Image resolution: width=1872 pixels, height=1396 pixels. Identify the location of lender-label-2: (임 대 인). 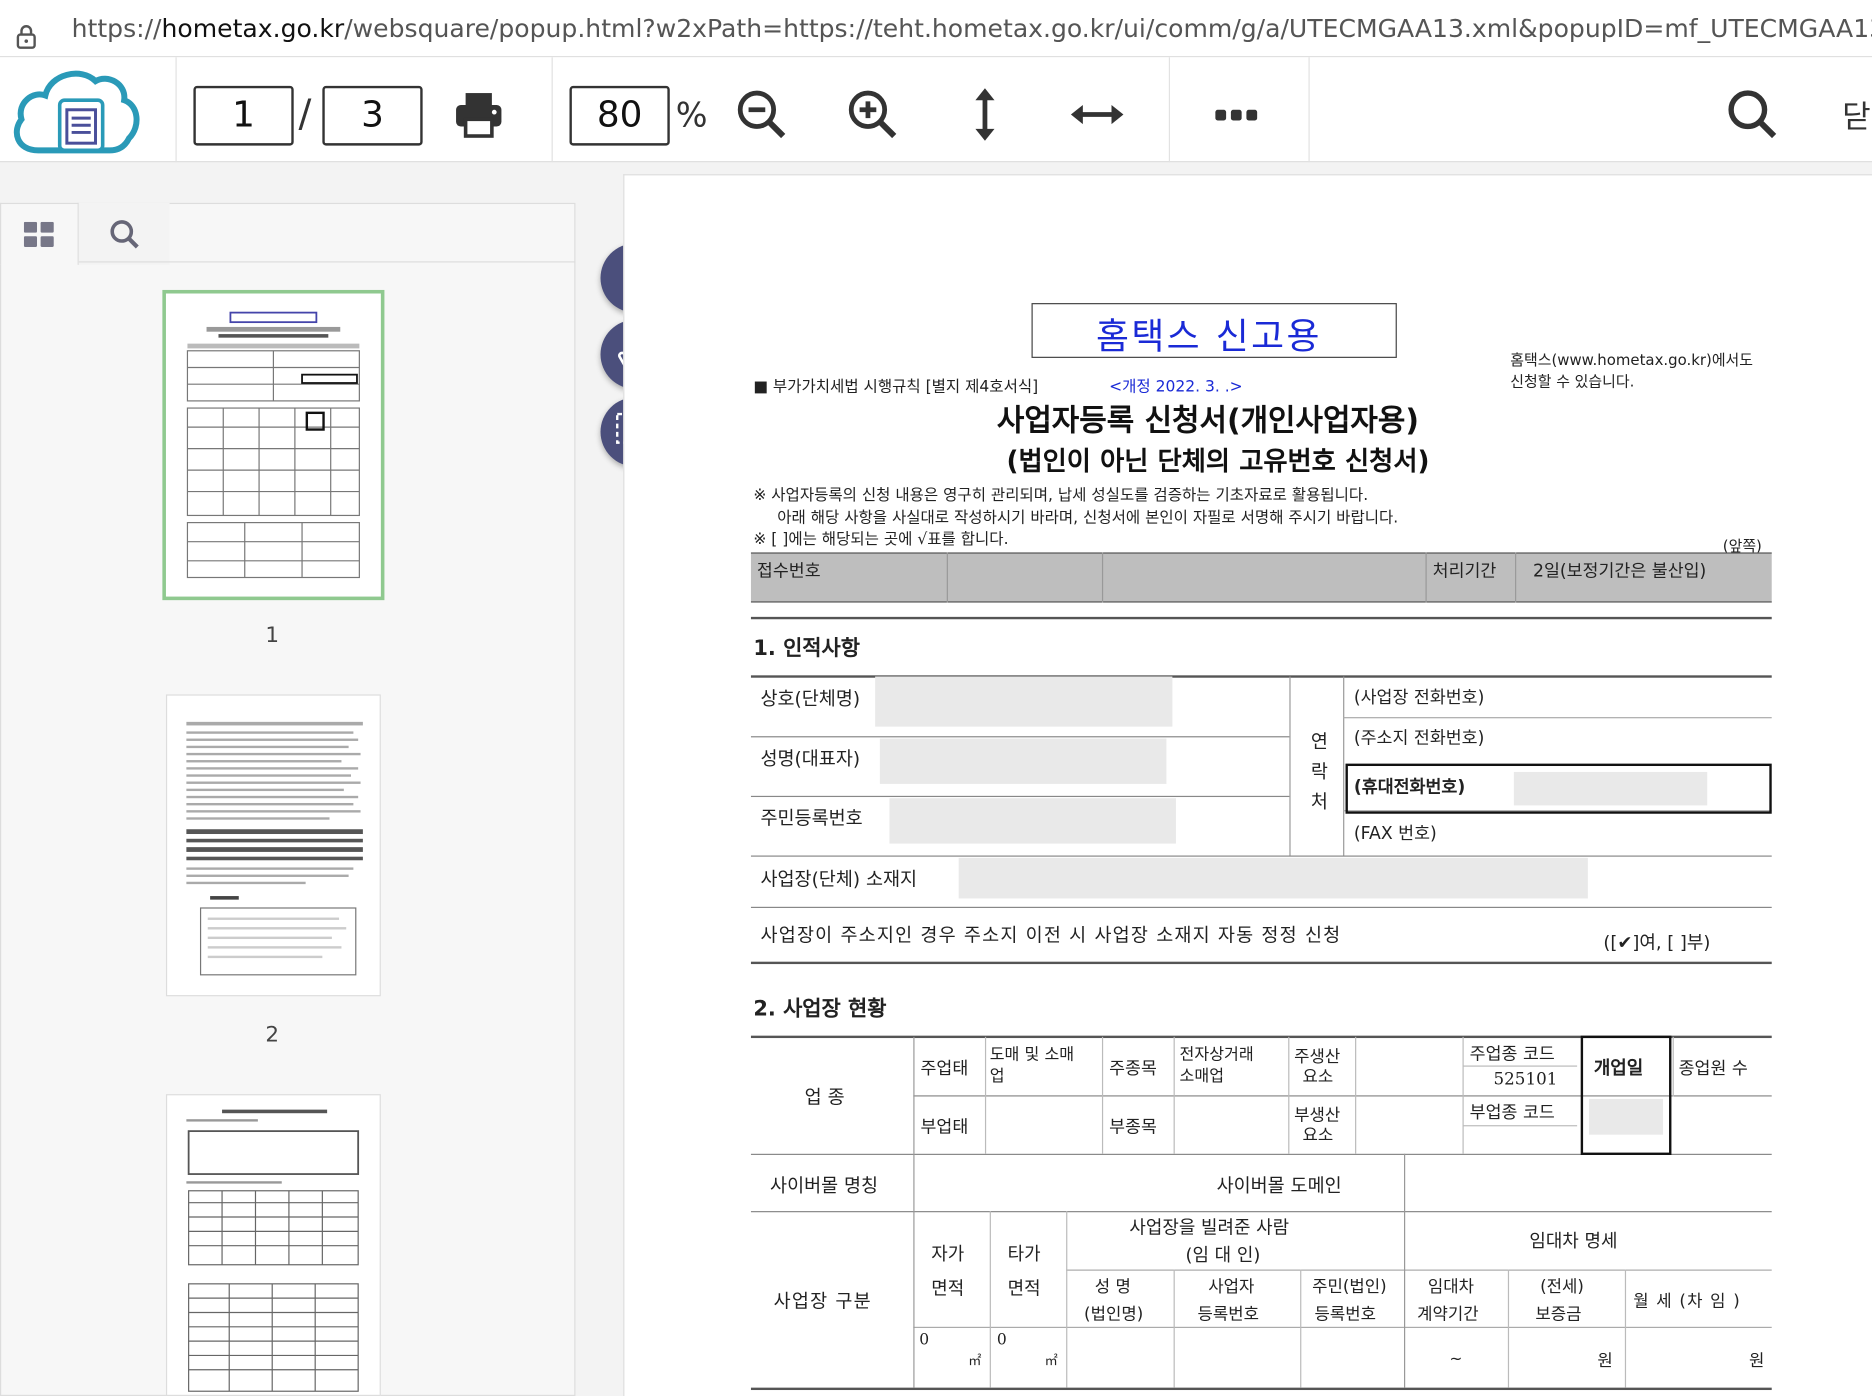
(1223, 1255).